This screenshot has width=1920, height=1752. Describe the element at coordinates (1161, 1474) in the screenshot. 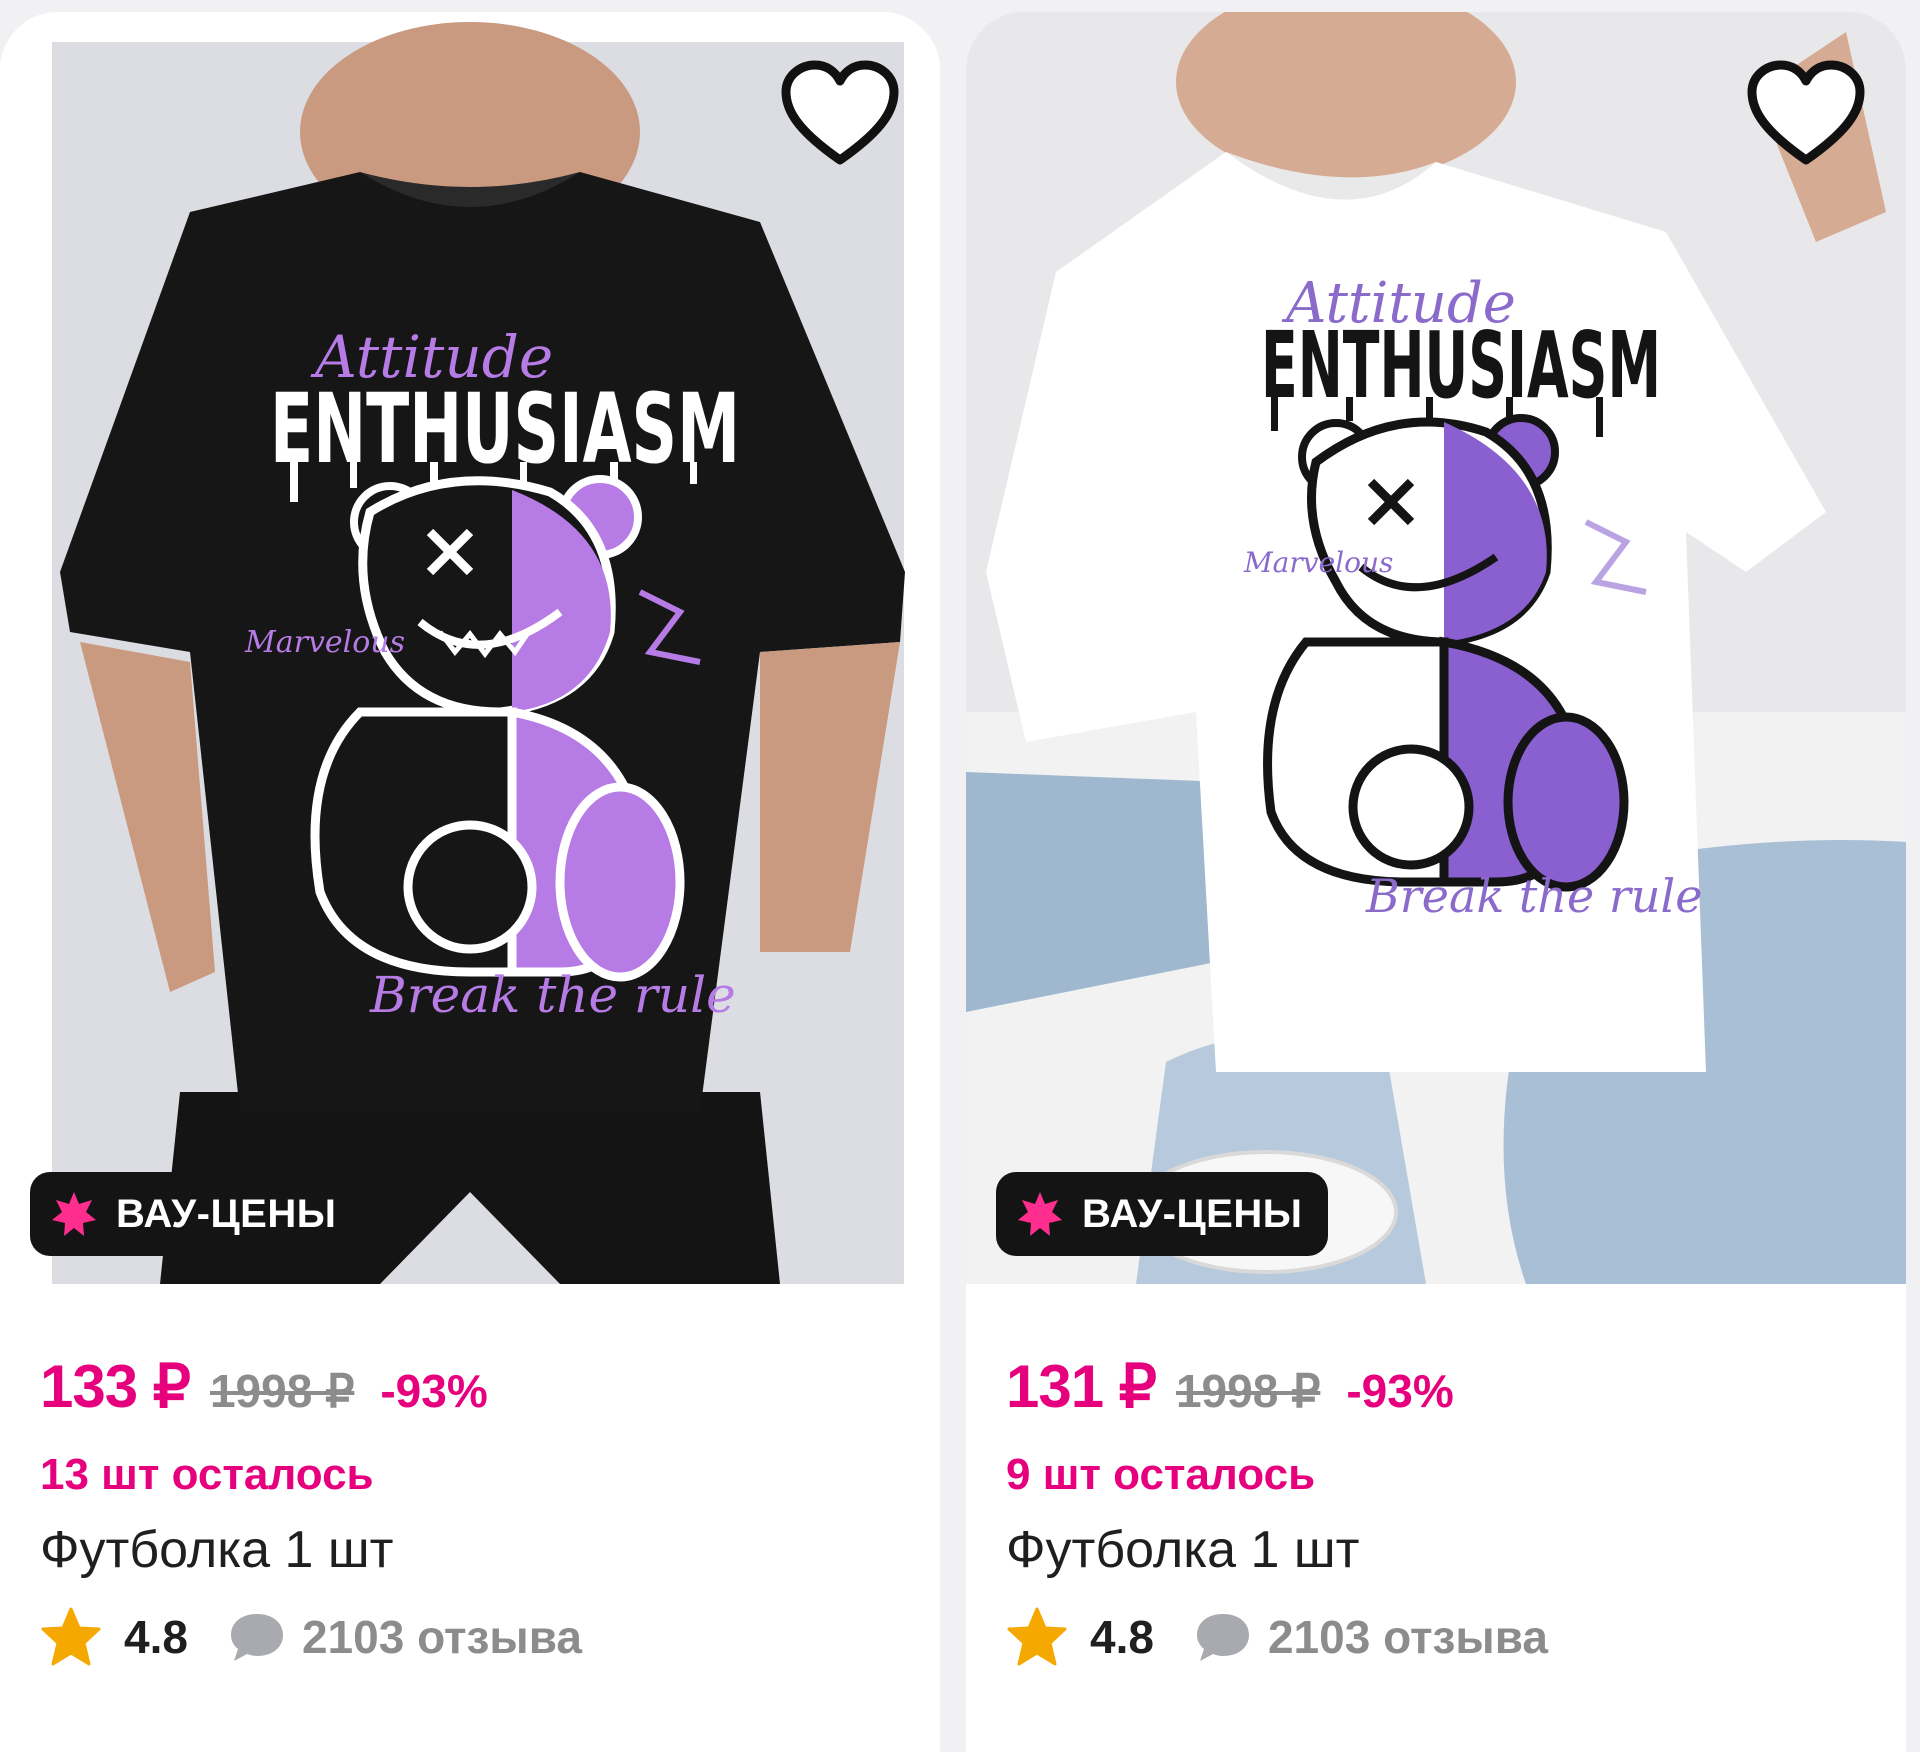

I see `stock-remaining: 9 шт осталось` at that location.